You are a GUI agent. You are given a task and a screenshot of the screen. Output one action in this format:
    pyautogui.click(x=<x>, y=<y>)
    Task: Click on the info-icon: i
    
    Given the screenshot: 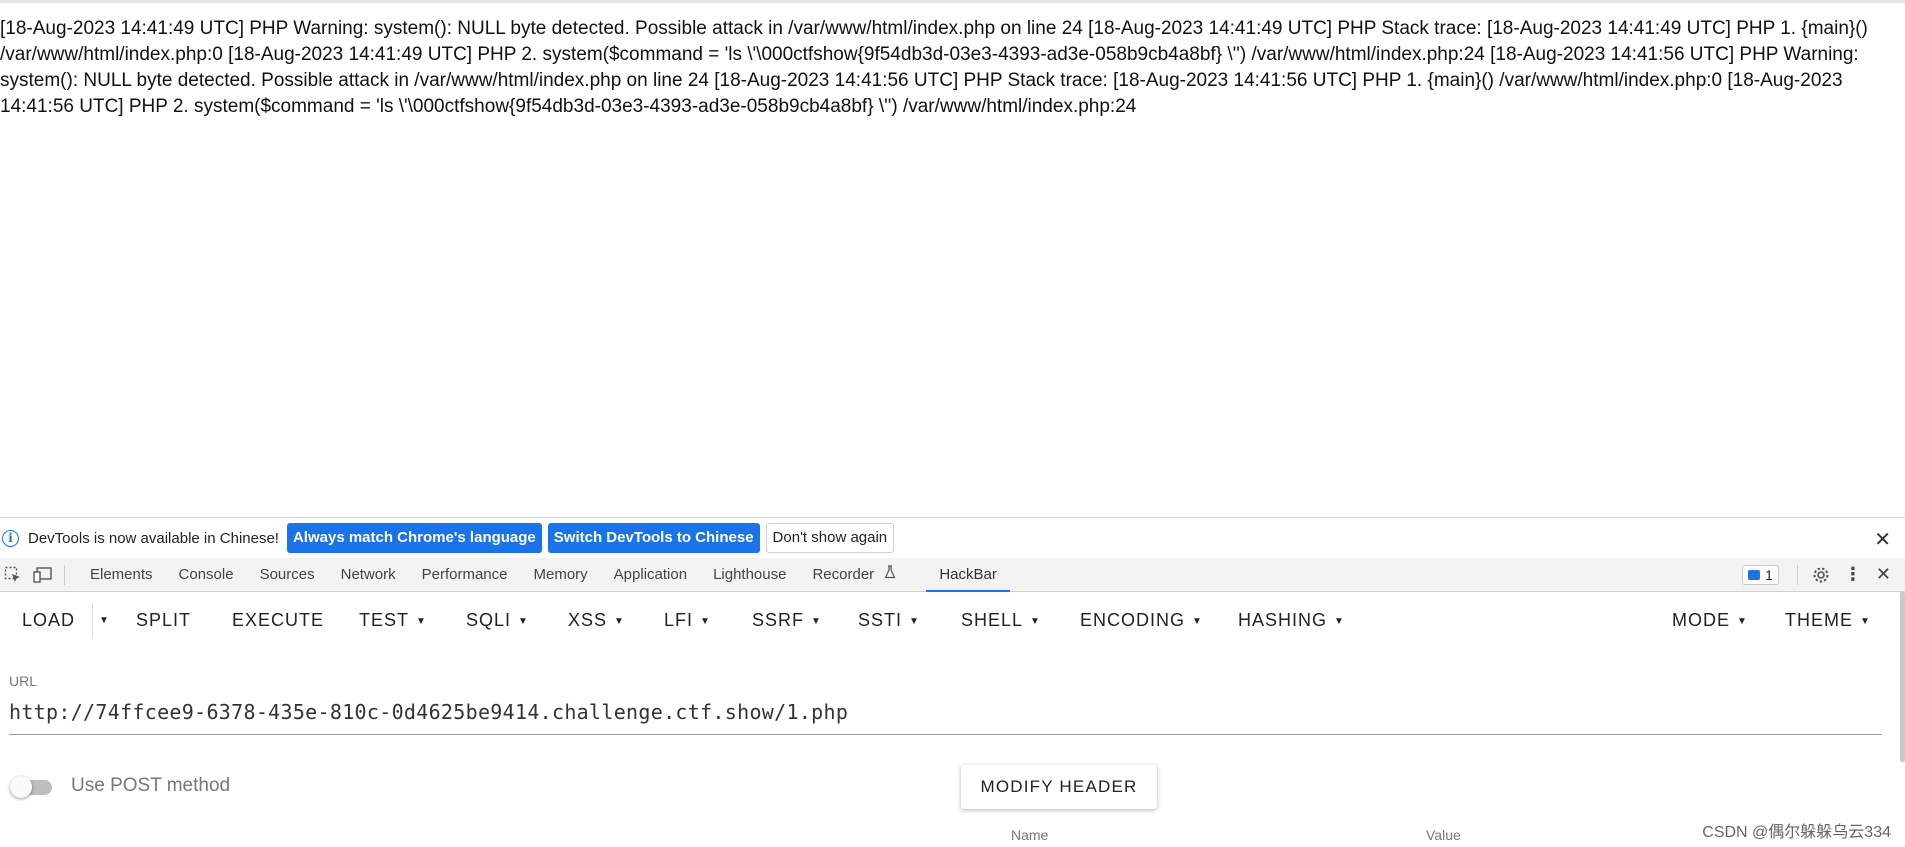 What is the action you would take?
    pyautogui.click(x=10, y=538)
    